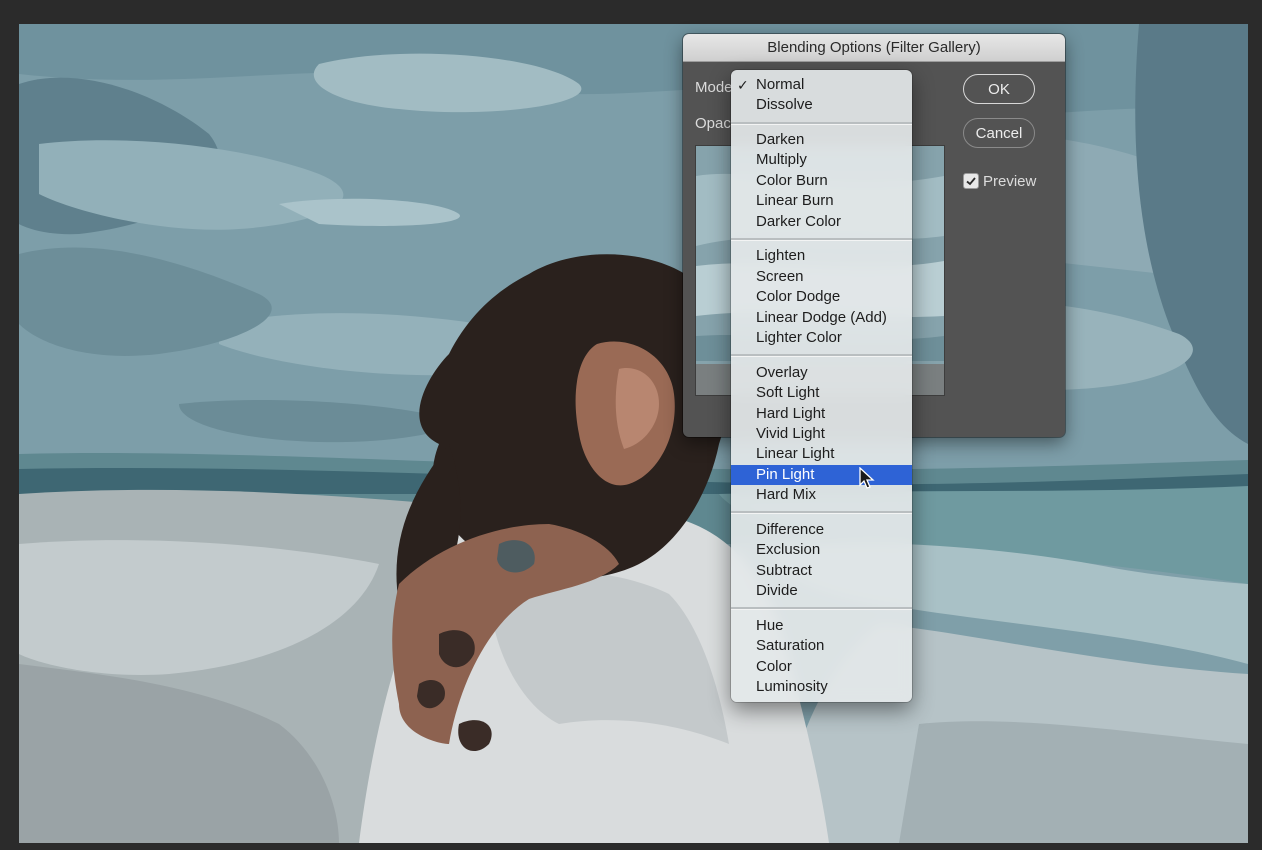 This screenshot has width=1262, height=850. I want to click on mode-label: Mode, so click(714, 87).